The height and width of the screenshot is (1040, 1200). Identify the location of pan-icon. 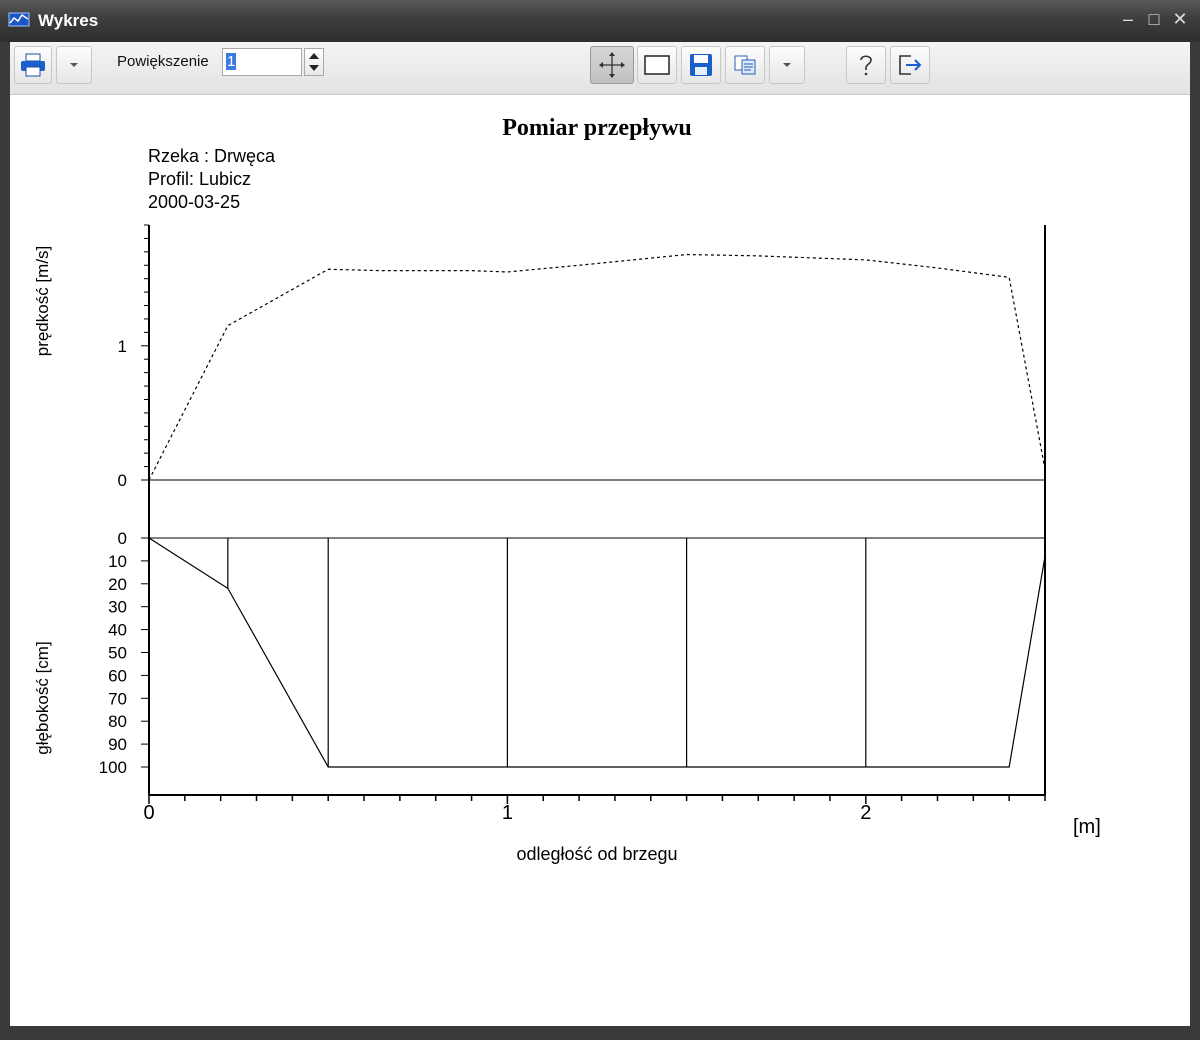
(612, 65).